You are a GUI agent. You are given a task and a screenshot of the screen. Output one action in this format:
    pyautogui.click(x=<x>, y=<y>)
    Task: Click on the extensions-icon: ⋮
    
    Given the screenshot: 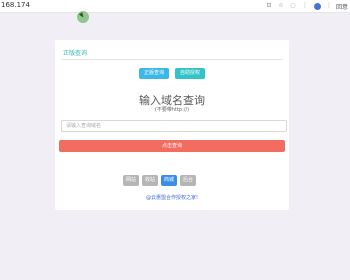 What is the action you would take?
    pyautogui.click(x=329, y=6)
    